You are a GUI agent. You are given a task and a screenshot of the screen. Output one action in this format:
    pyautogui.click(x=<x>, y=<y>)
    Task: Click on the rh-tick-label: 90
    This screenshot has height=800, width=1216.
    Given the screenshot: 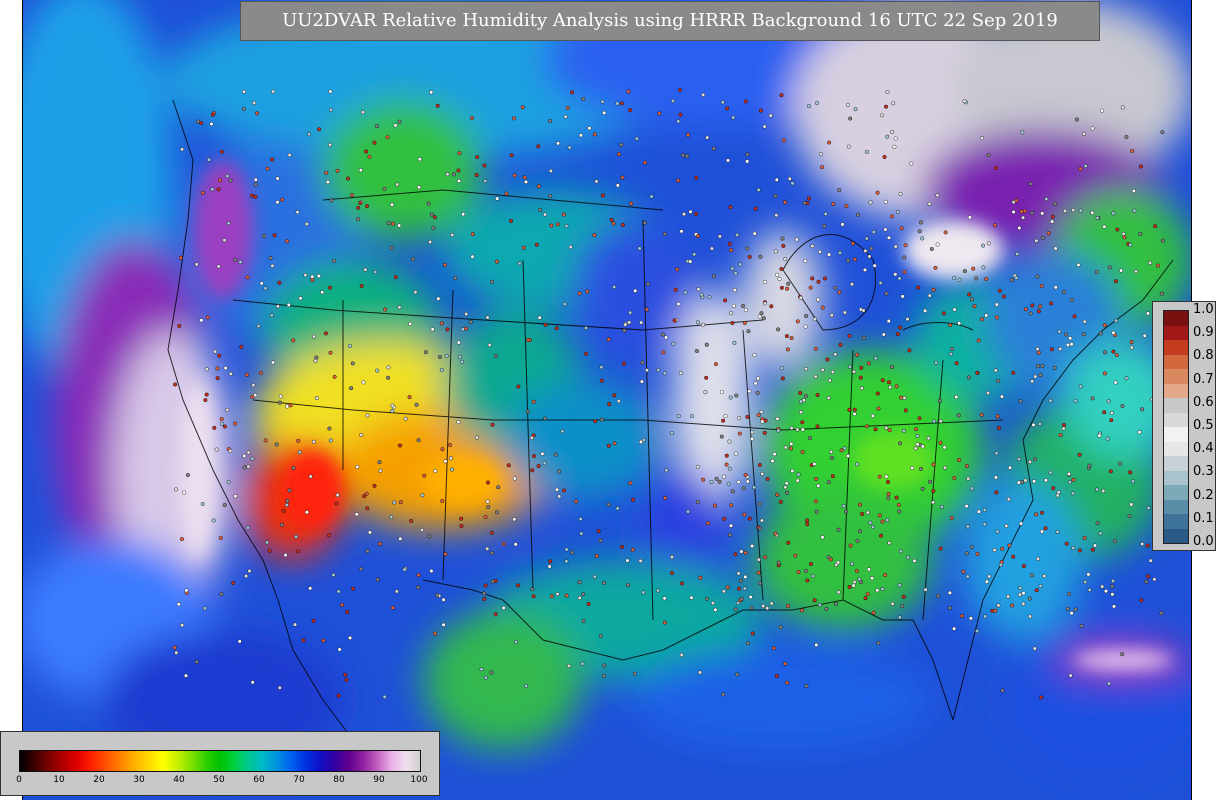 What is the action you would take?
    pyautogui.click(x=379, y=780)
    